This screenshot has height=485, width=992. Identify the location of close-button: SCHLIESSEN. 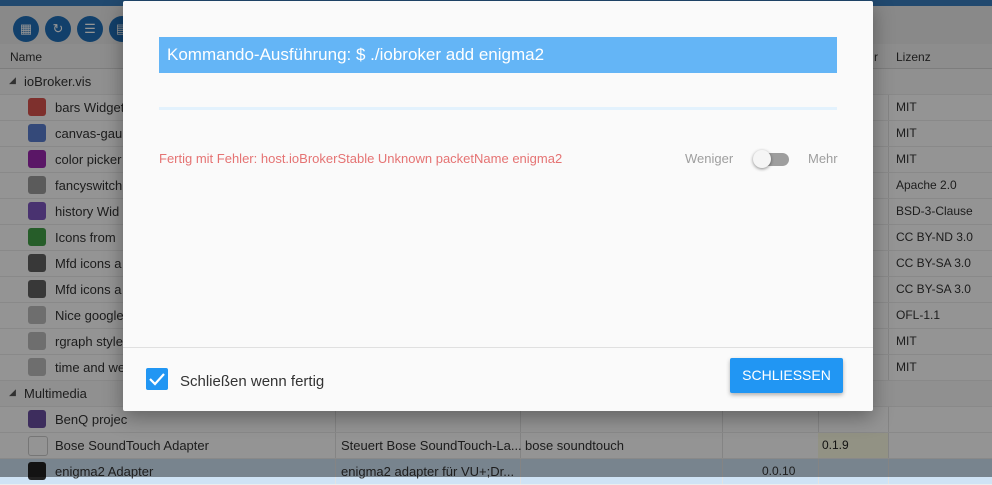
(786, 375).